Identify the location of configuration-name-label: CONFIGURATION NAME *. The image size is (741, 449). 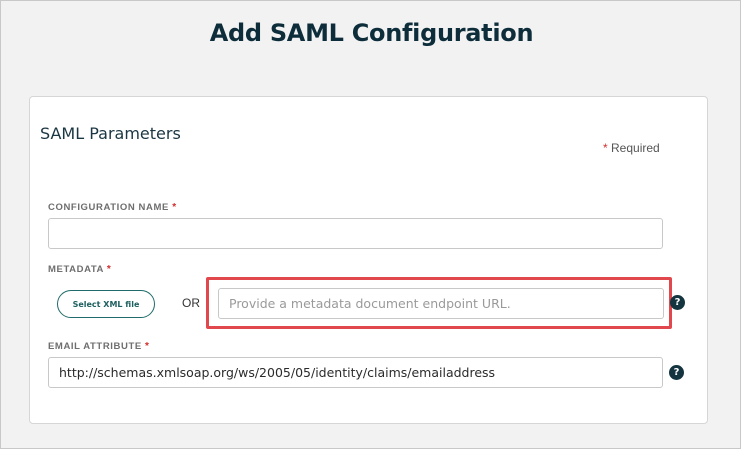
(112, 207).